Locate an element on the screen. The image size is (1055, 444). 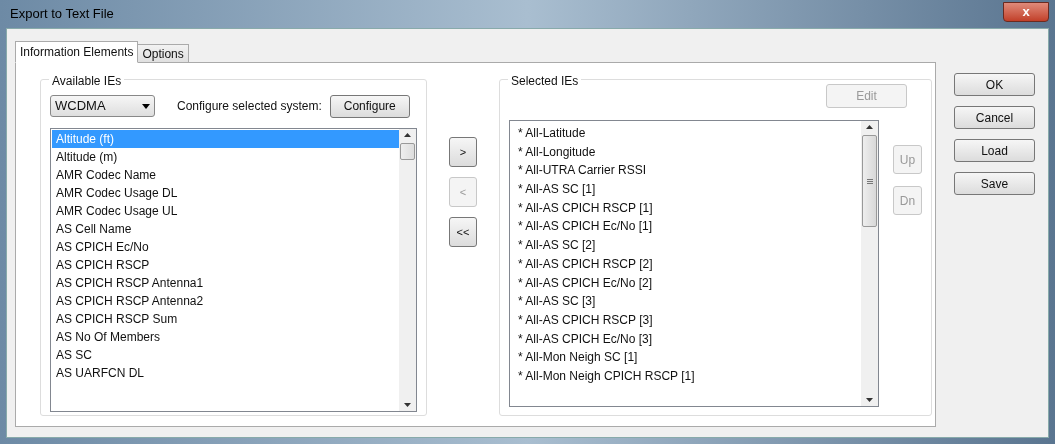
list-item: AMR Codec Usage DL is located at coordinates (225, 193).